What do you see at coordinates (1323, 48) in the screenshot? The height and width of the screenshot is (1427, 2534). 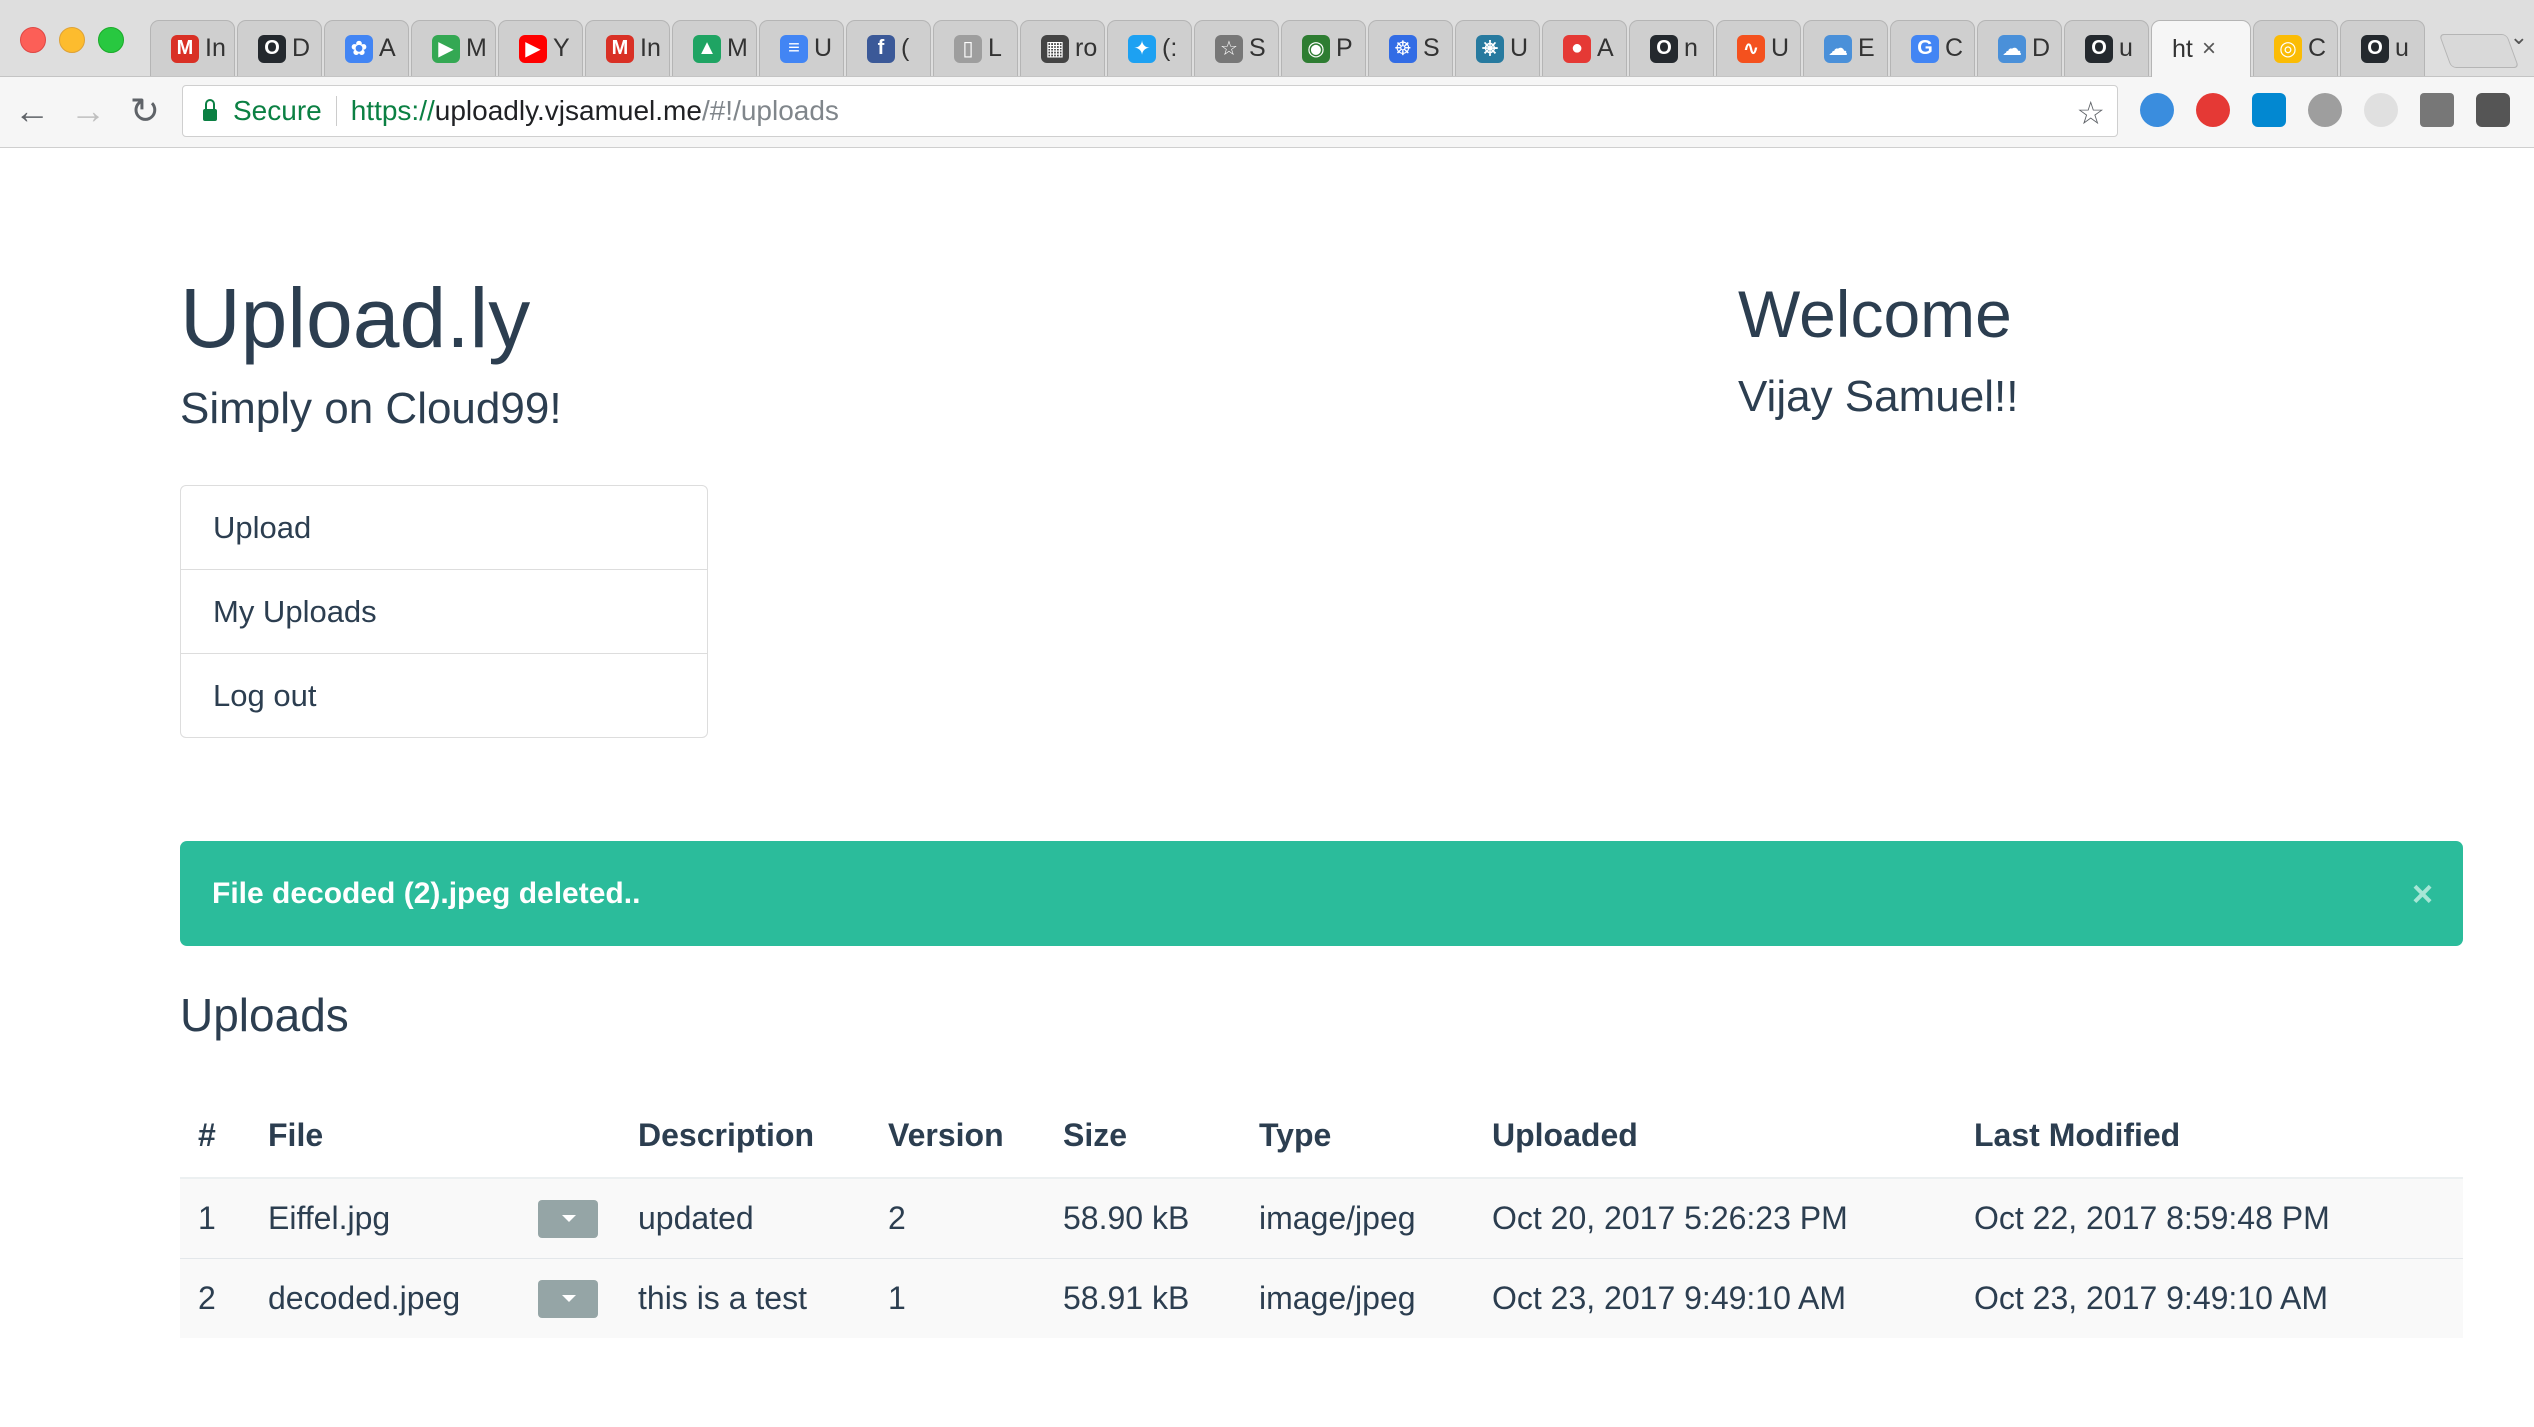 I see `browser-tab: ◉ P` at bounding box center [1323, 48].